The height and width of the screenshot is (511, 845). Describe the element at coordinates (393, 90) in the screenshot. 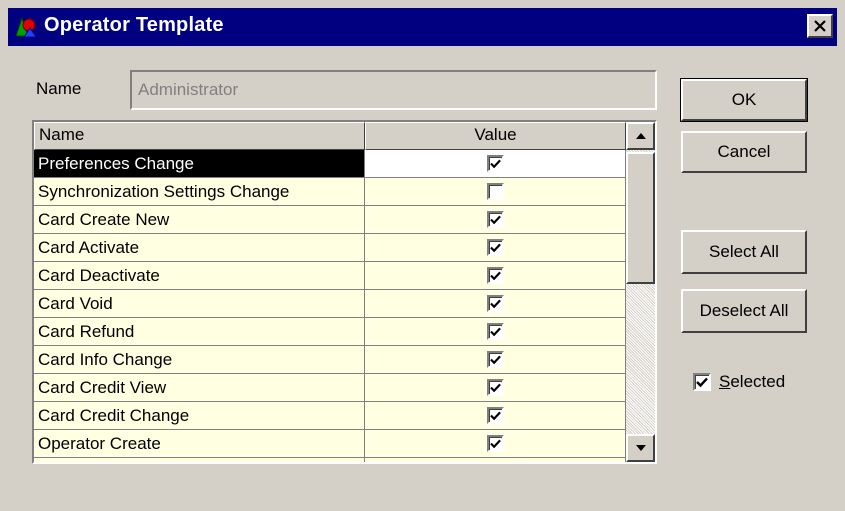

I see `name-input` at that location.